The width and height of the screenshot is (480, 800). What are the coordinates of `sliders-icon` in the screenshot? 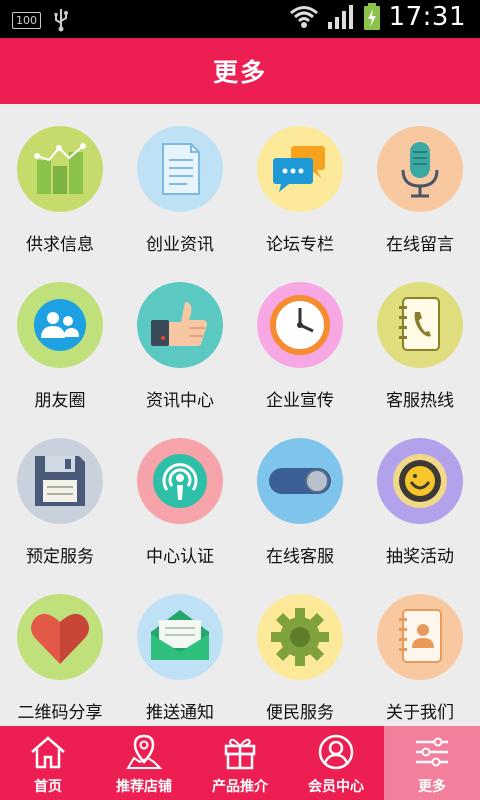 It's located at (432, 752).